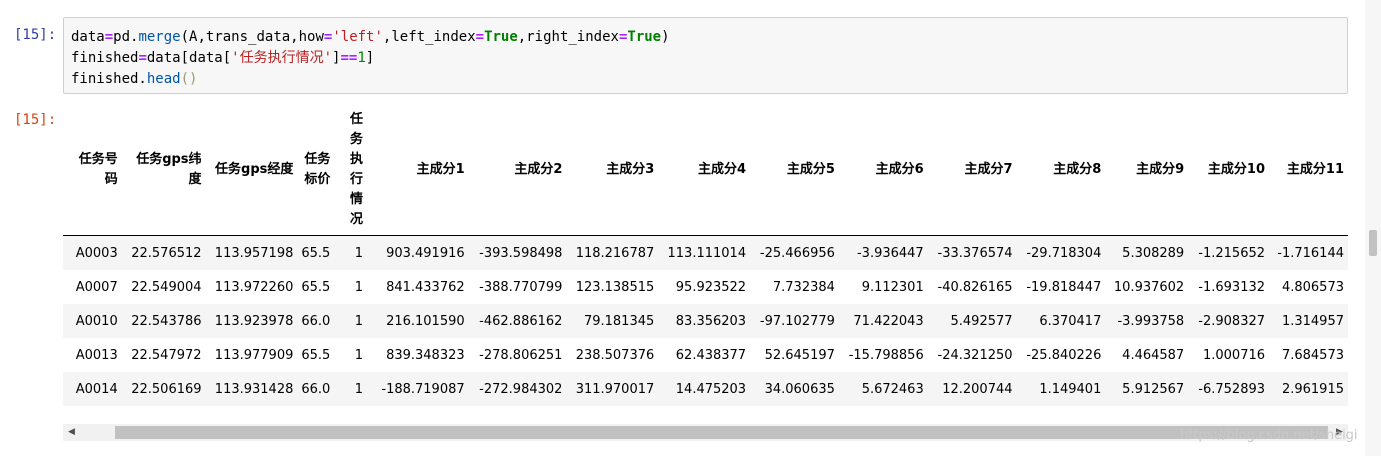 The height and width of the screenshot is (456, 1381). Describe the element at coordinates (883, 321) in the screenshot. I see `table-cell: 71.422043` at that location.